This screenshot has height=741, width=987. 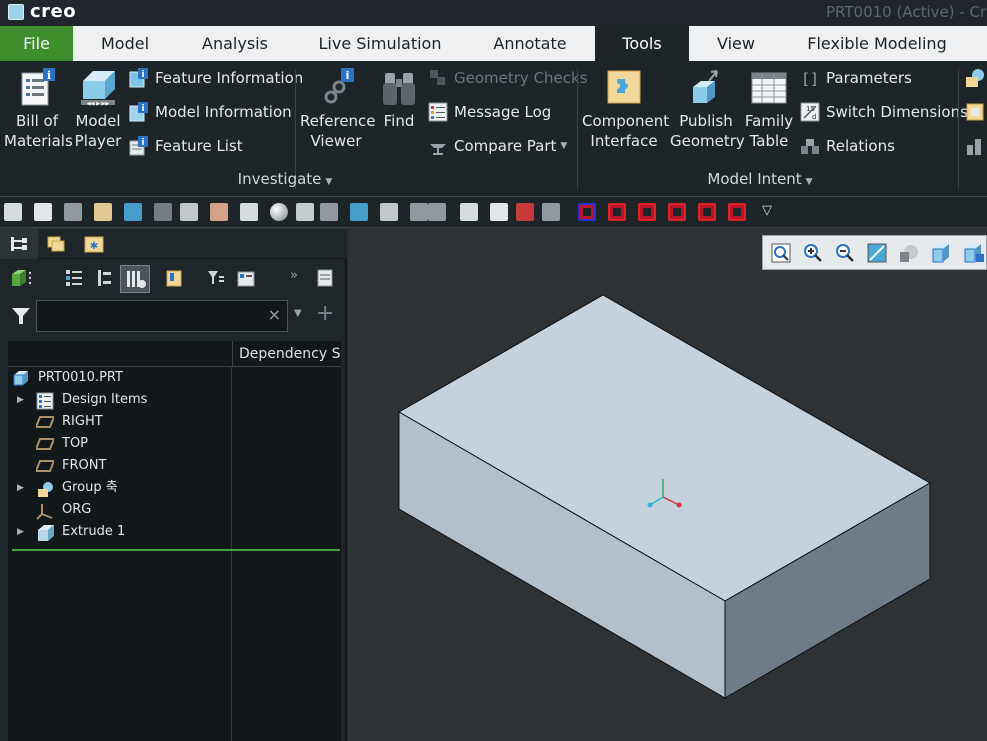 I want to click on axis-display-icon, so click(x=525, y=212).